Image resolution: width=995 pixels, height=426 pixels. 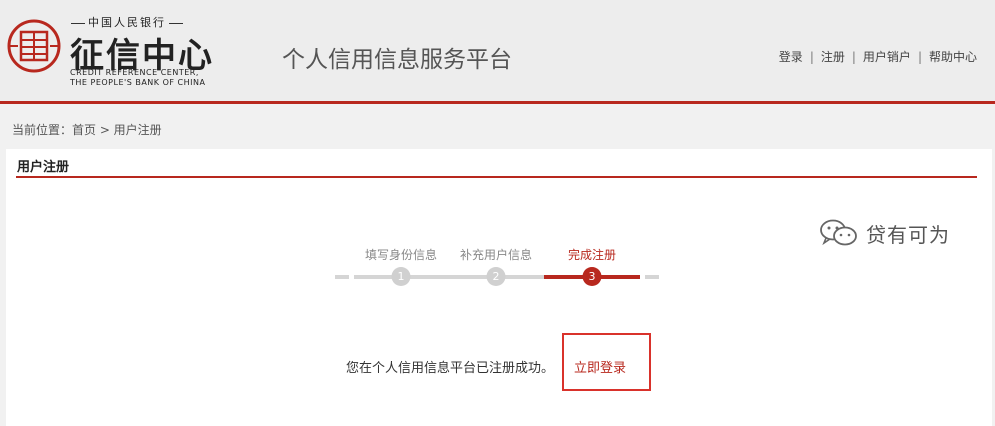 What do you see at coordinates (600, 366) in the screenshot?
I see `login-now-link: 立即登录` at bounding box center [600, 366].